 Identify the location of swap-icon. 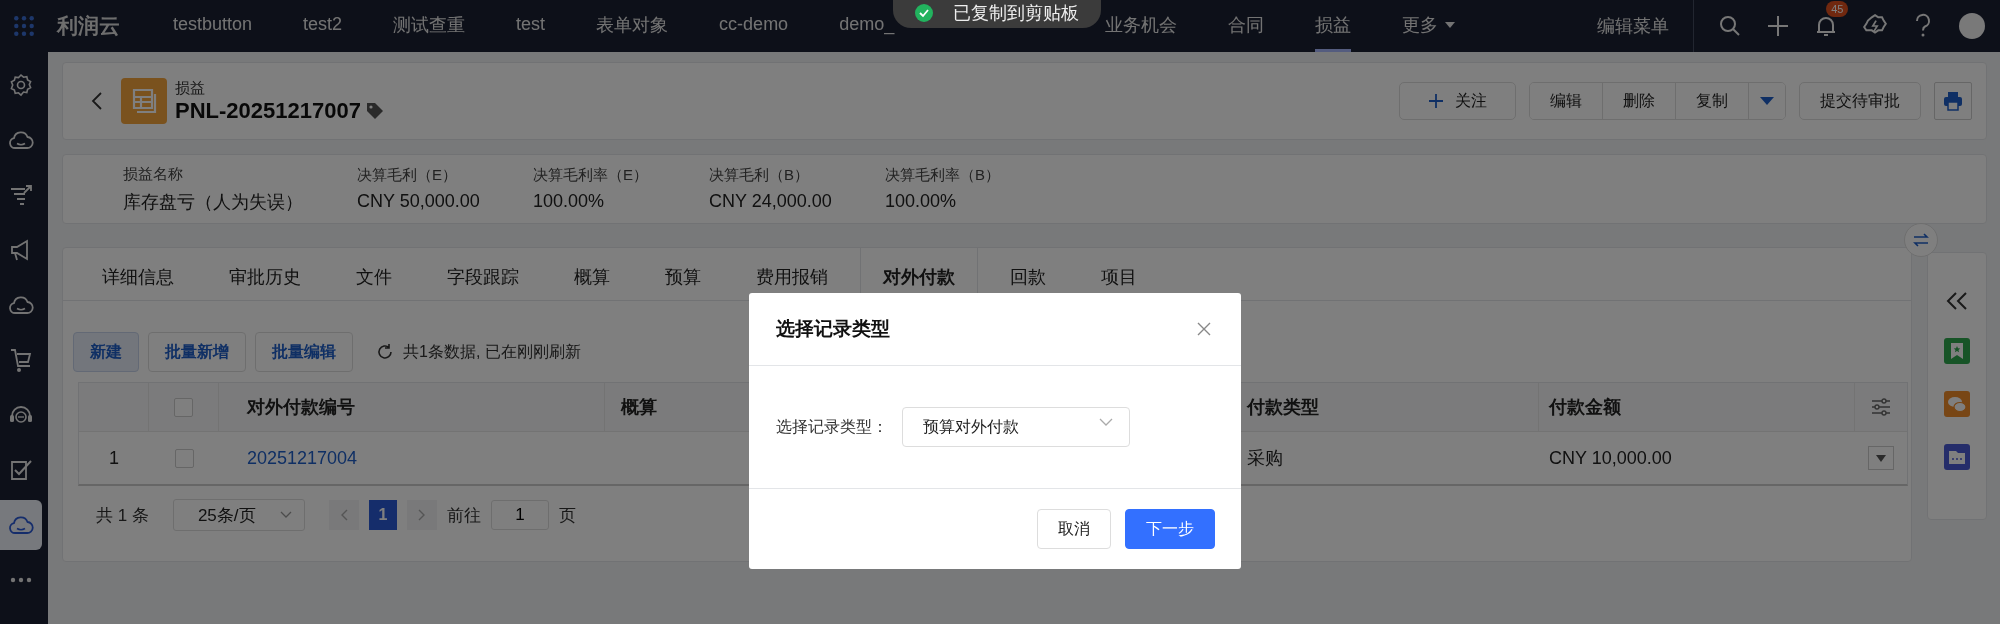
(1921, 240).